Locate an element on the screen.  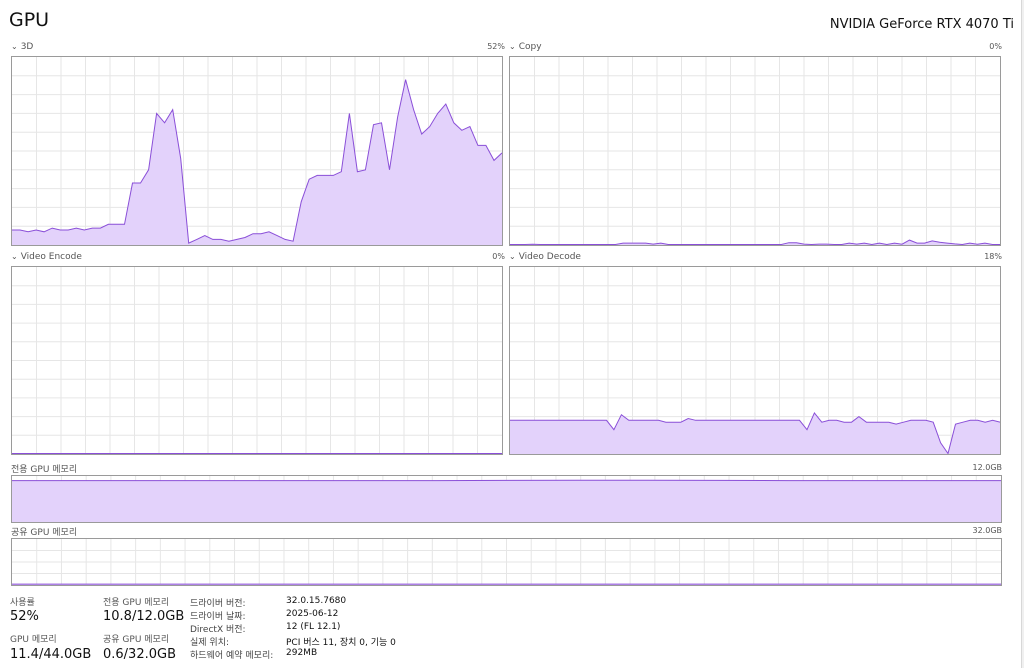
graph-copy is located at coordinates (755, 151).